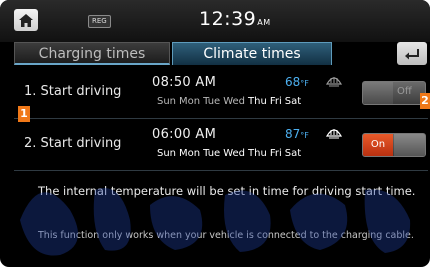 The height and width of the screenshot is (267, 430). I want to click on temperature-setting: 87°F, so click(297, 134).